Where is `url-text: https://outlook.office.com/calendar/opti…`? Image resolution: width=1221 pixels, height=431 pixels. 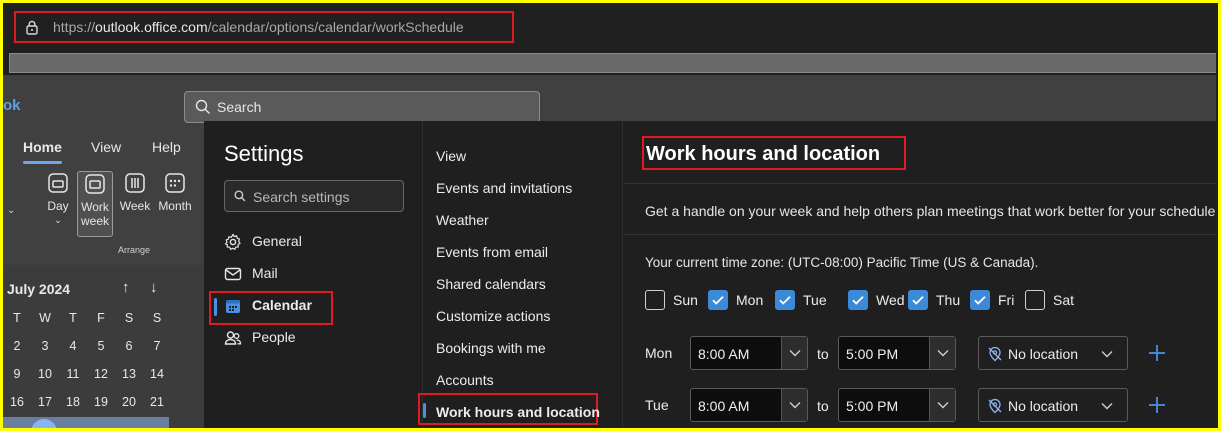
url-text: https://outlook.office.com/calendar/opti… is located at coordinates (258, 27).